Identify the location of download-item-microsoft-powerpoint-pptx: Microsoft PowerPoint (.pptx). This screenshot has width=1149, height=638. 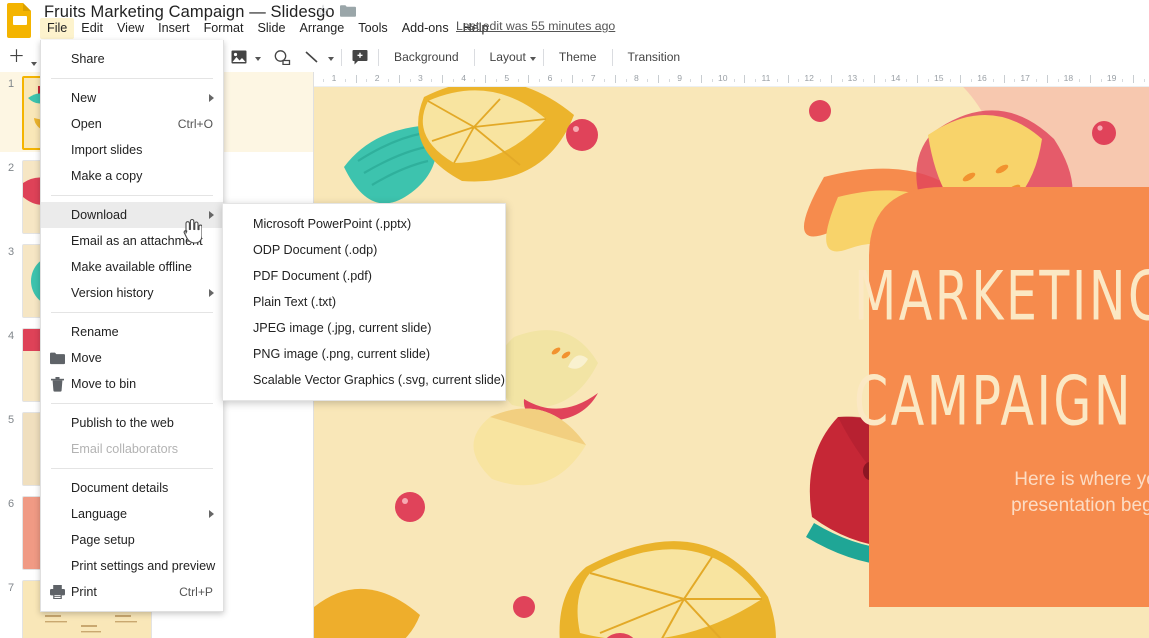
(364, 224).